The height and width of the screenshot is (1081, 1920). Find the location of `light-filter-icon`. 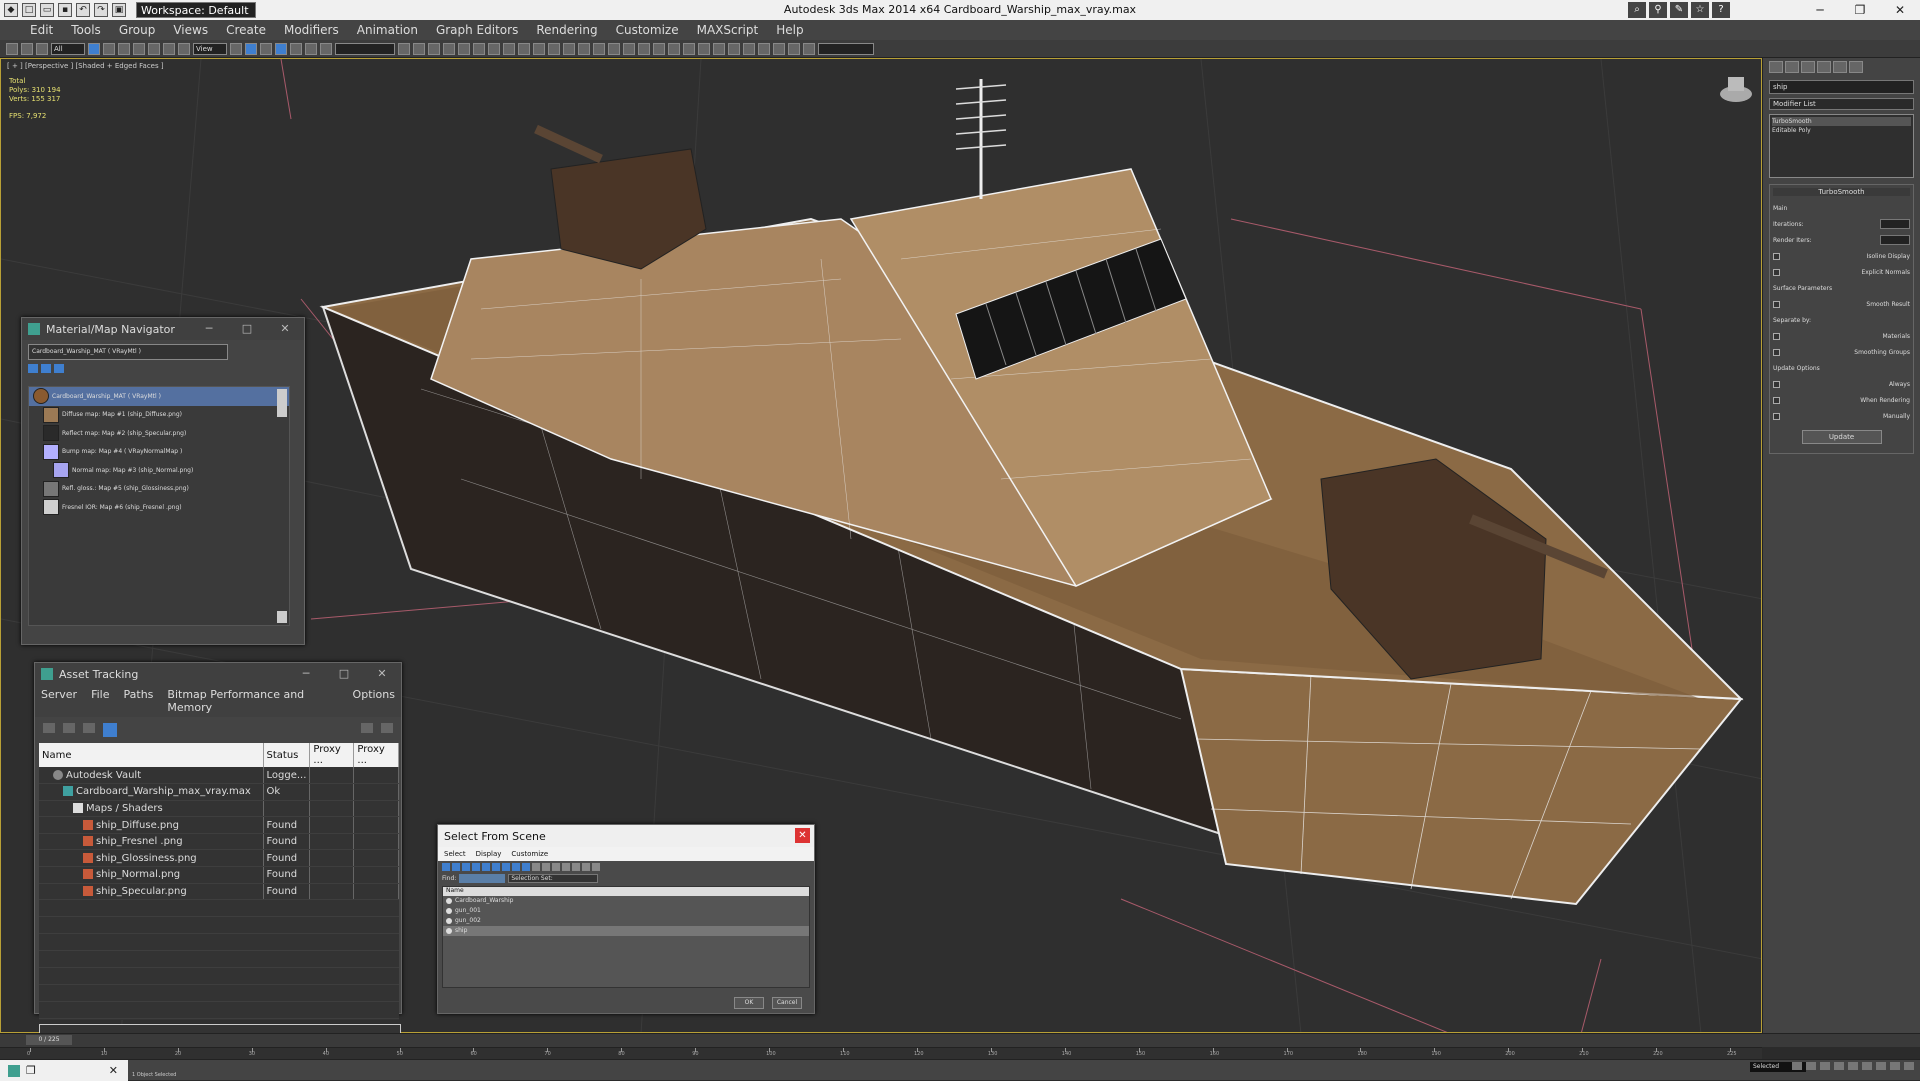

light-filter-icon is located at coordinates (466, 867).